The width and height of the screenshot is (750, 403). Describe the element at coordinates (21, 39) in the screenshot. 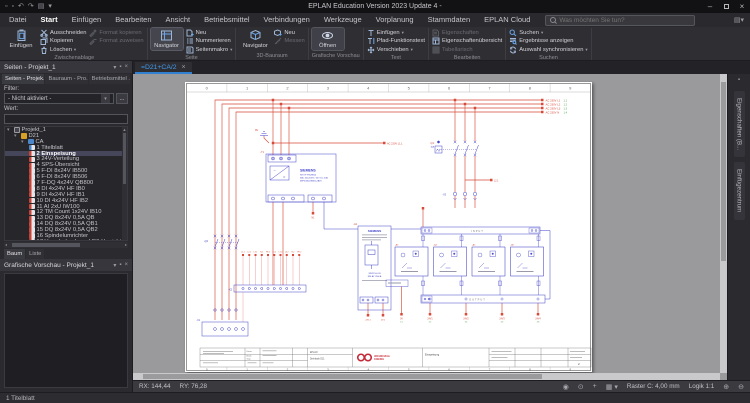

I see `paste-button: Einfügen` at that location.